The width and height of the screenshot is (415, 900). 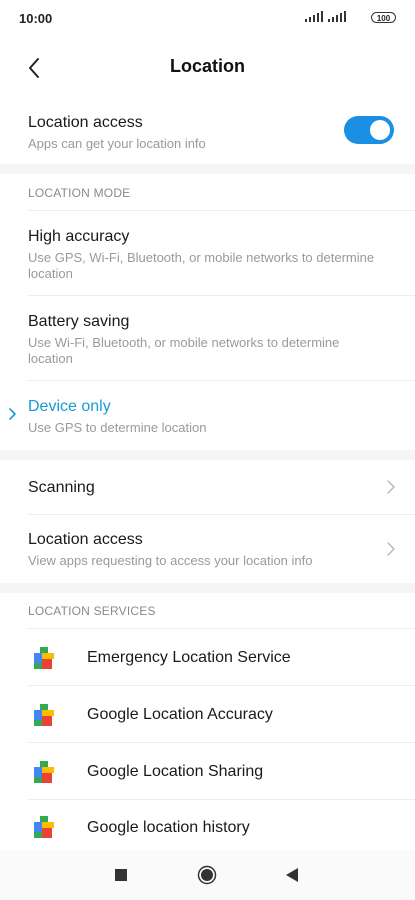 I want to click on service-item: Google location history, so click(x=207, y=825).